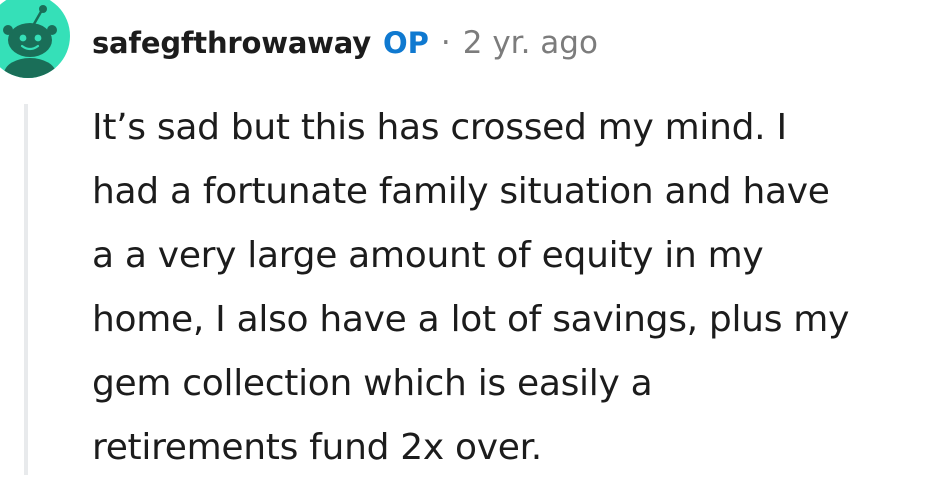 The height and width of the screenshot is (480, 929). I want to click on snoo-avatar-icon, so click(35, 39).